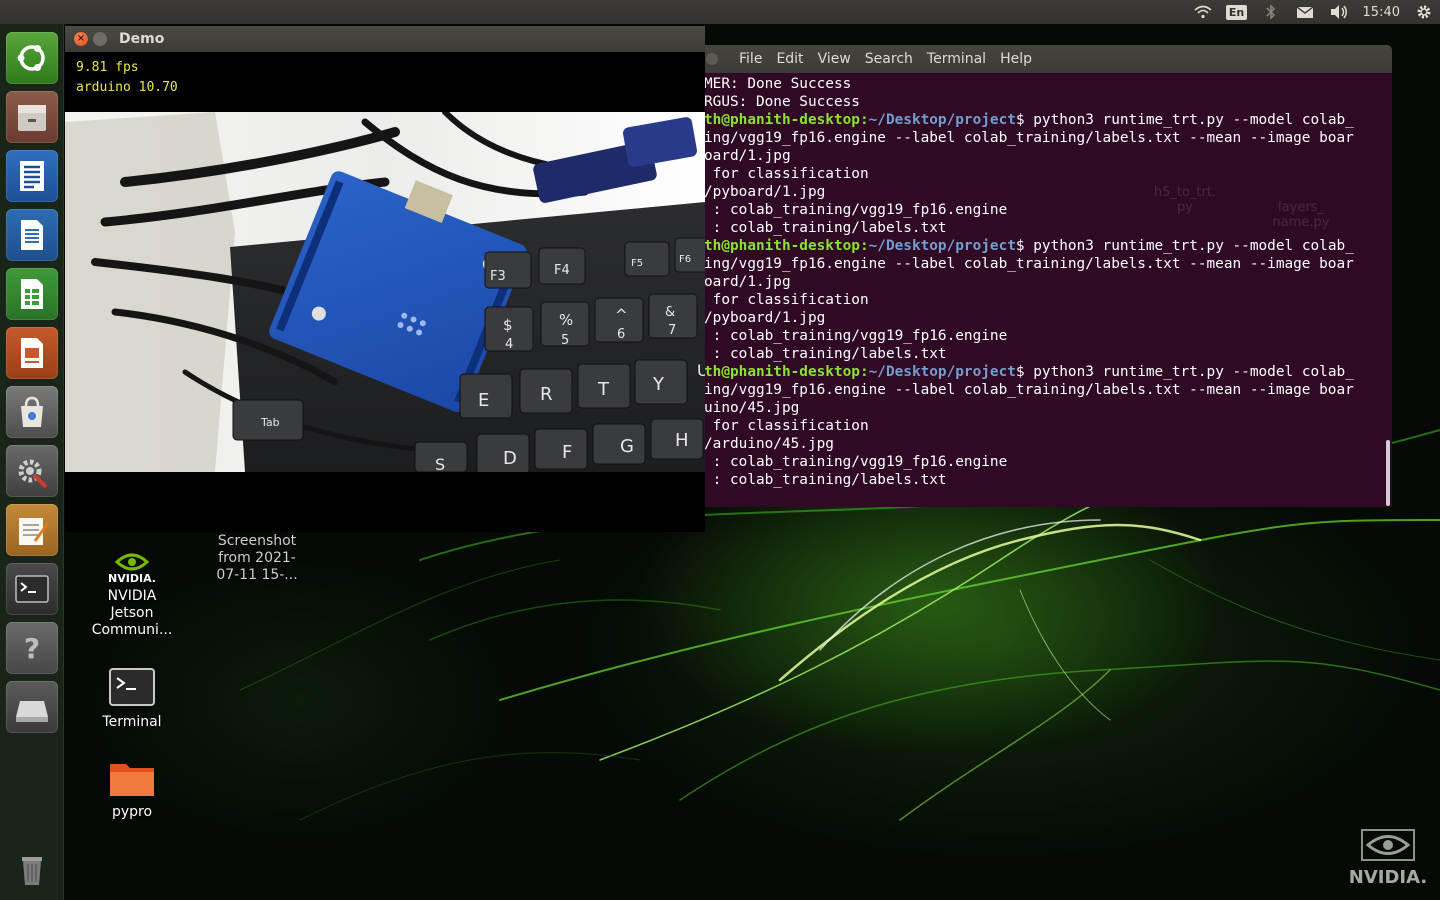 Image resolution: width=1440 pixels, height=900 pixels. What do you see at coordinates (1388, 877) in the screenshot?
I see `nvidia-wordmark: NVIDIA.` at bounding box center [1388, 877].